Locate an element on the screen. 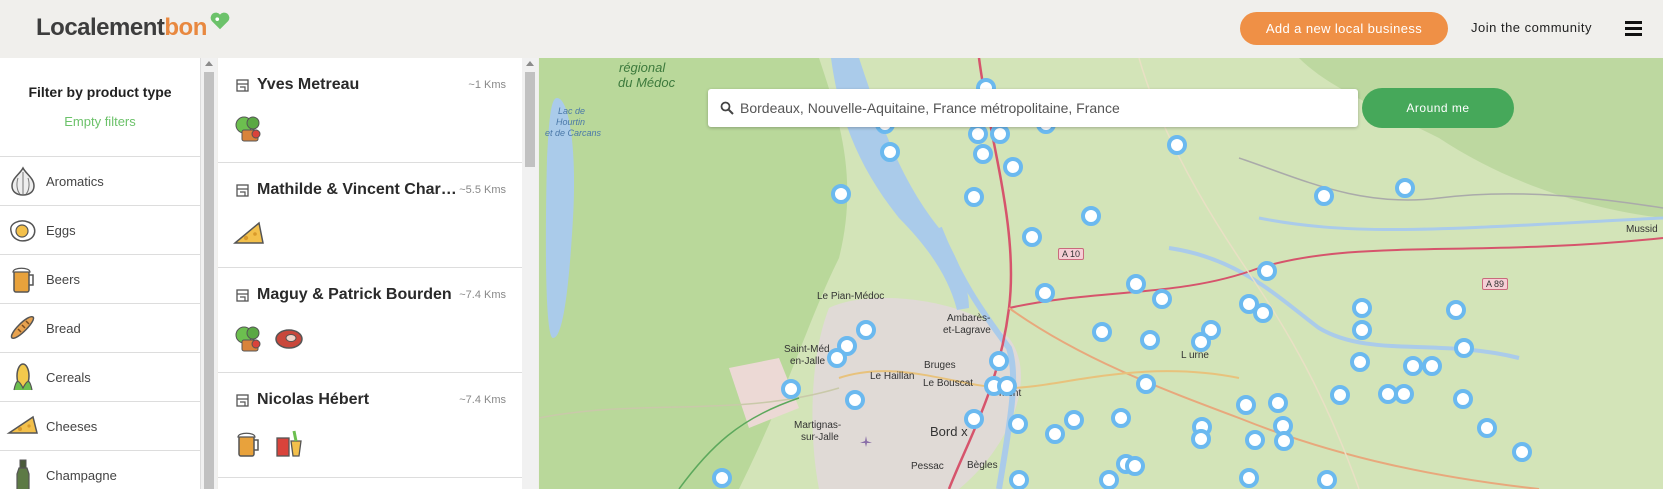 The width and height of the screenshot is (1663, 489). add-business-button: Add a new local business is located at coordinates (1344, 28).